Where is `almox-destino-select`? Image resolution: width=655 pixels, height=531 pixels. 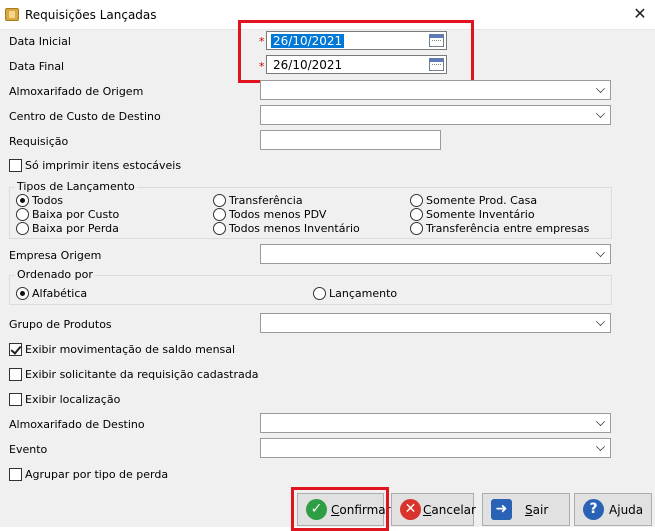
almox-destino-select is located at coordinates (435, 423).